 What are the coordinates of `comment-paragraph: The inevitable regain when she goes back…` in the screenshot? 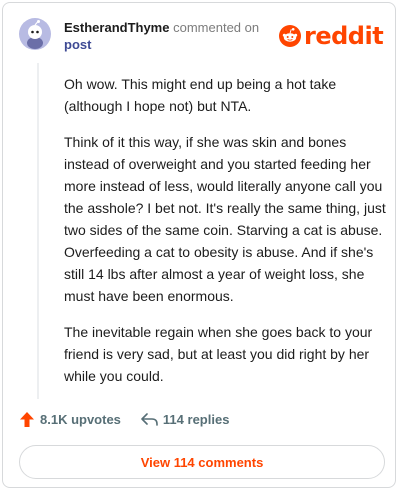 It's located at (218, 354).